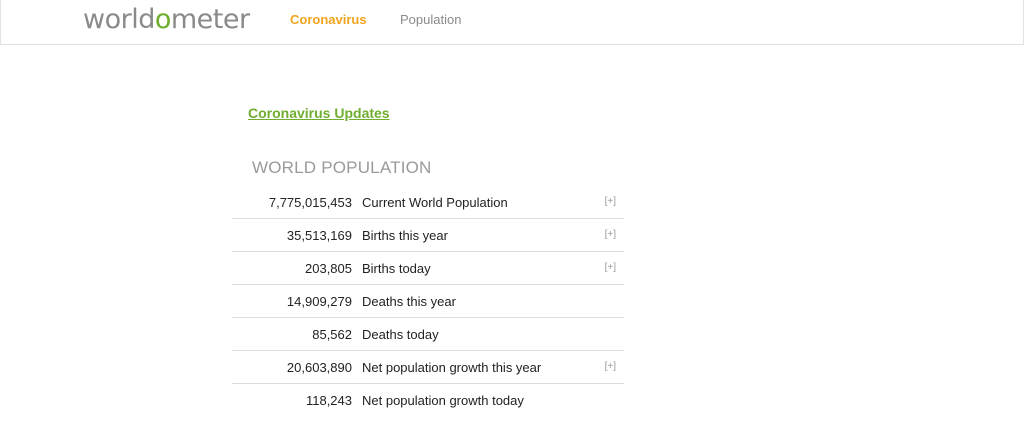  Describe the element at coordinates (319, 367) in the screenshot. I see `stat-value: 20,603,890` at that location.